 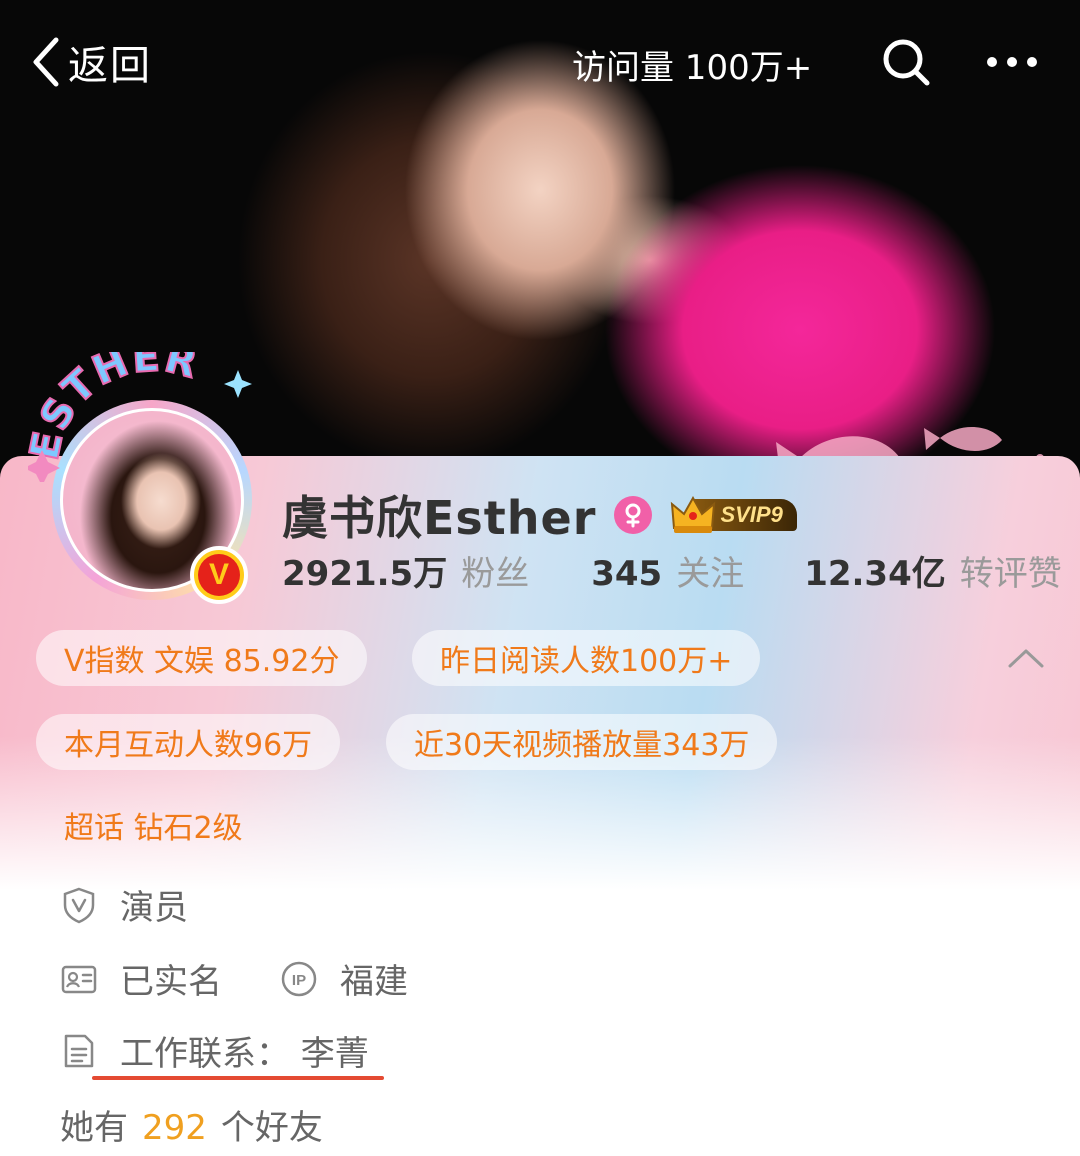 What do you see at coordinates (906, 62) in the screenshot?
I see `search-icon` at bounding box center [906, 62].